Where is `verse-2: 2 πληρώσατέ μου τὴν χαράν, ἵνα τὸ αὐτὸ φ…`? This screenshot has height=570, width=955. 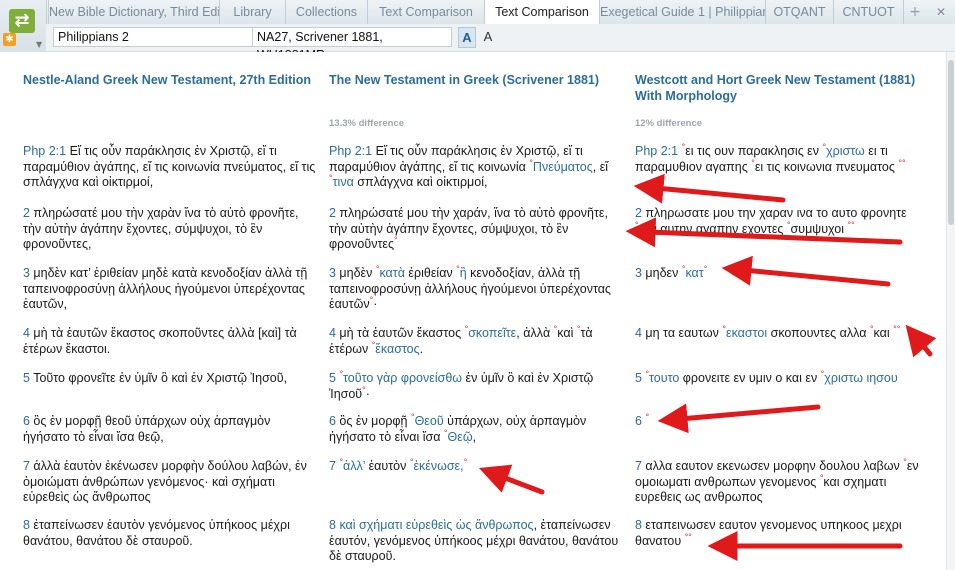
verse-2: 2 πληρώσατέ μου τὴν χαράν, ἵνα τὸ αὐτὸ φ… is located at coordinates (477, 229).